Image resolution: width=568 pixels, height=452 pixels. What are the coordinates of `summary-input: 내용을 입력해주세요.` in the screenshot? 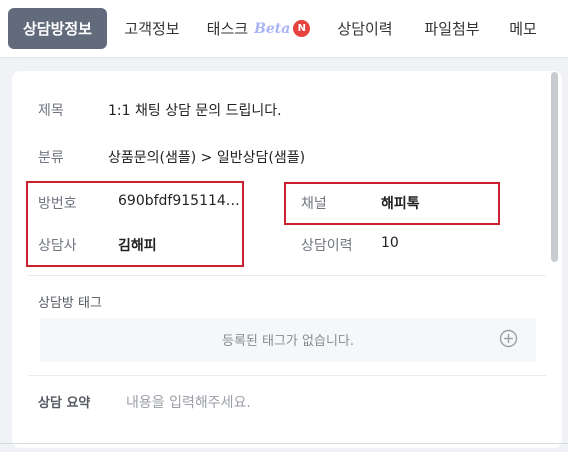 It's located at (276, 402).